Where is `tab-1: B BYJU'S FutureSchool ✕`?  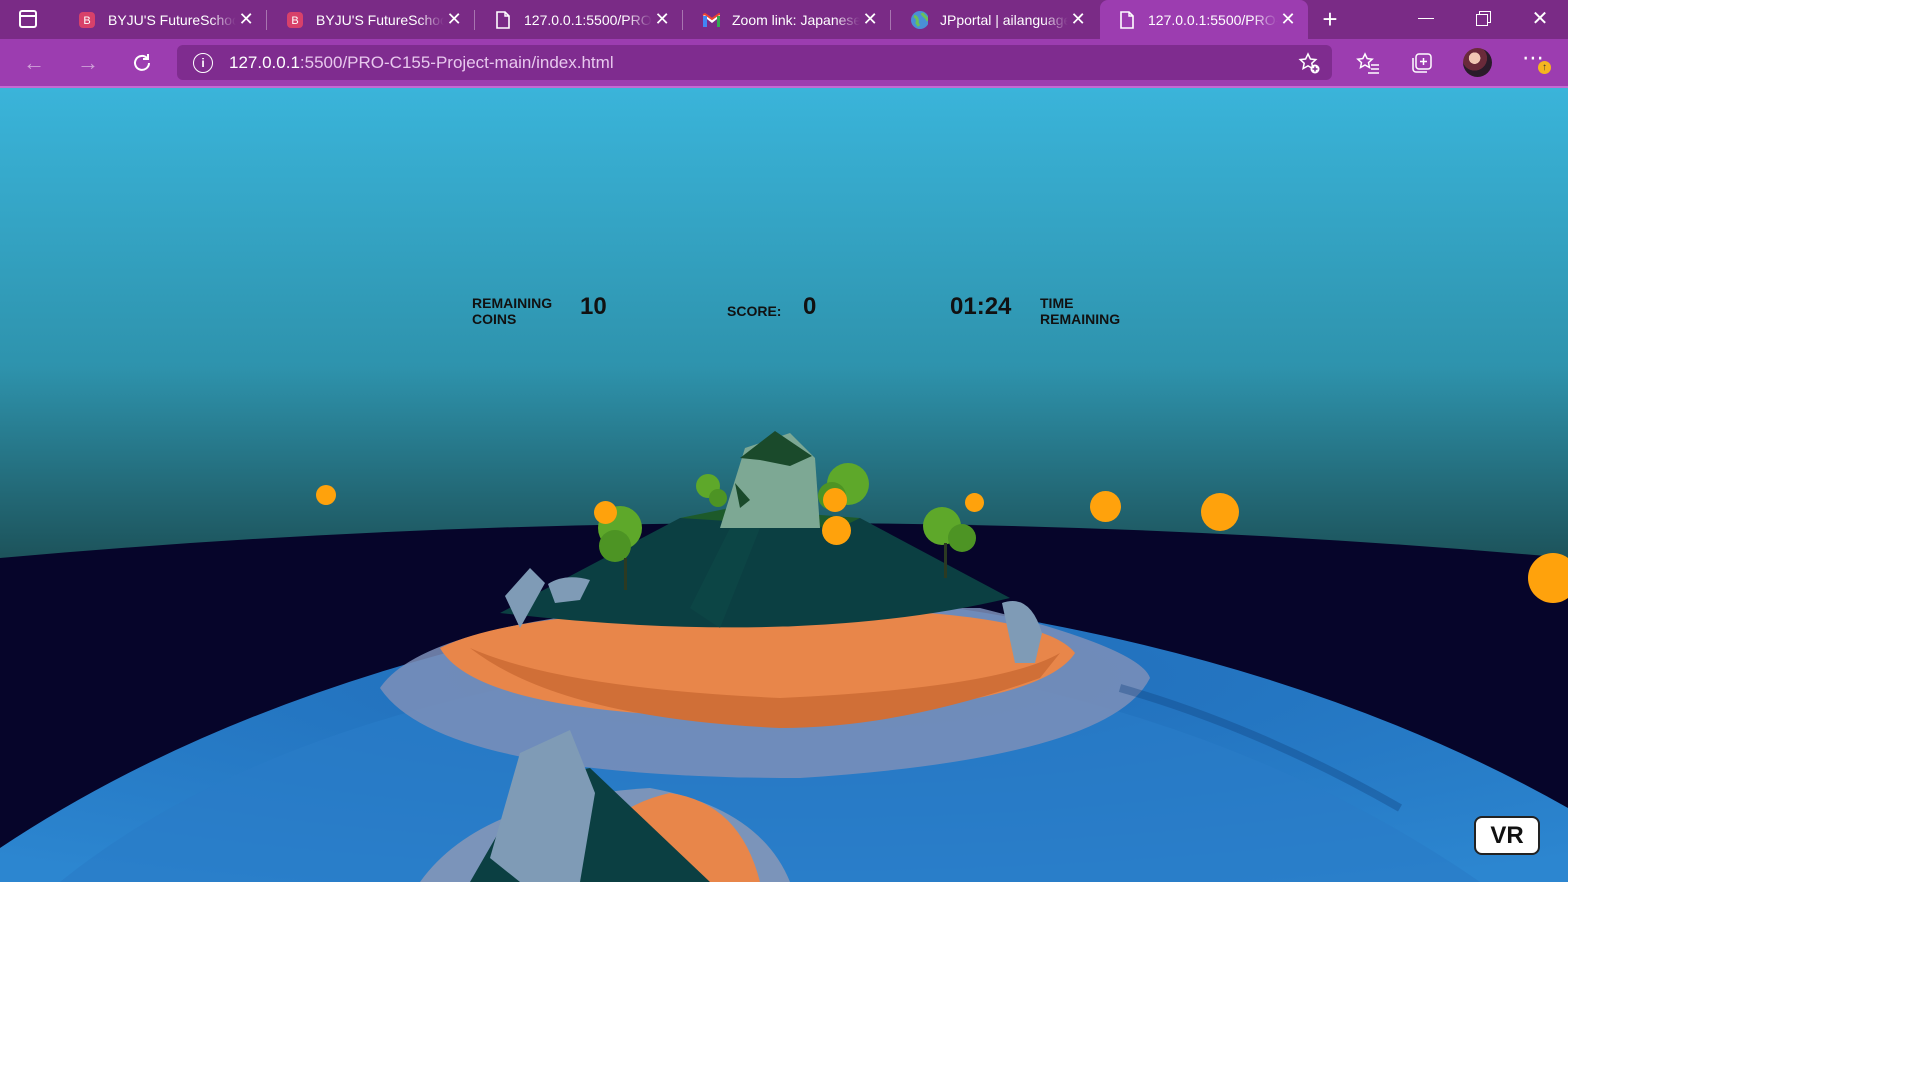
tab-1: B BYJU'S FutureSchool ✕ is located at coordinates (163, 19).